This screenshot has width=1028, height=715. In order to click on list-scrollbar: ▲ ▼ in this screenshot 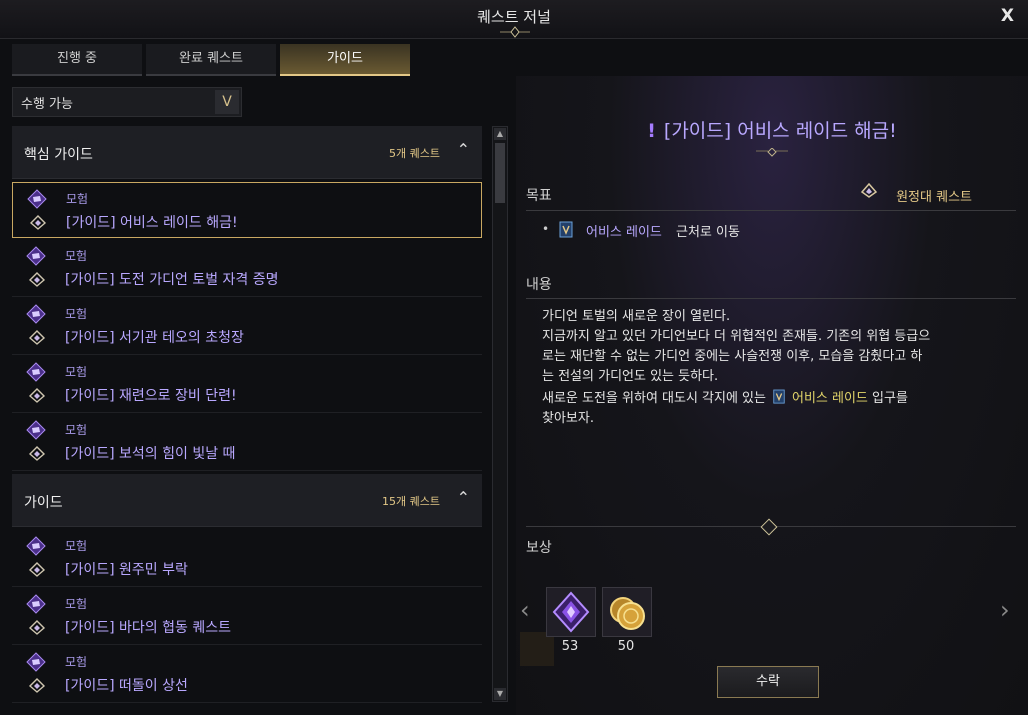, I will do `click(500, 414)`.